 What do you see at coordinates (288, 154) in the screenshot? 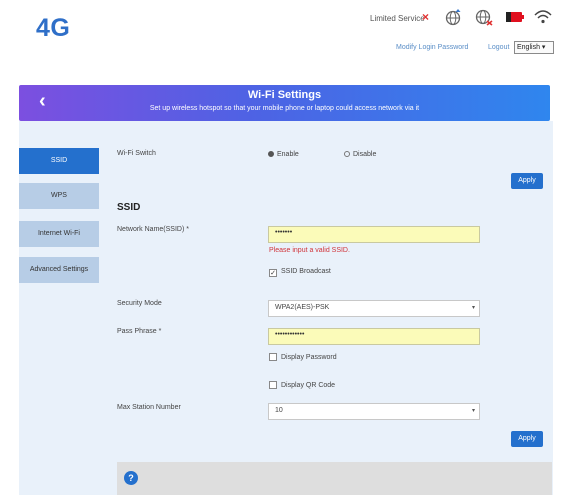
I see `enable-label: Enable` at bounding box center [288, 154].